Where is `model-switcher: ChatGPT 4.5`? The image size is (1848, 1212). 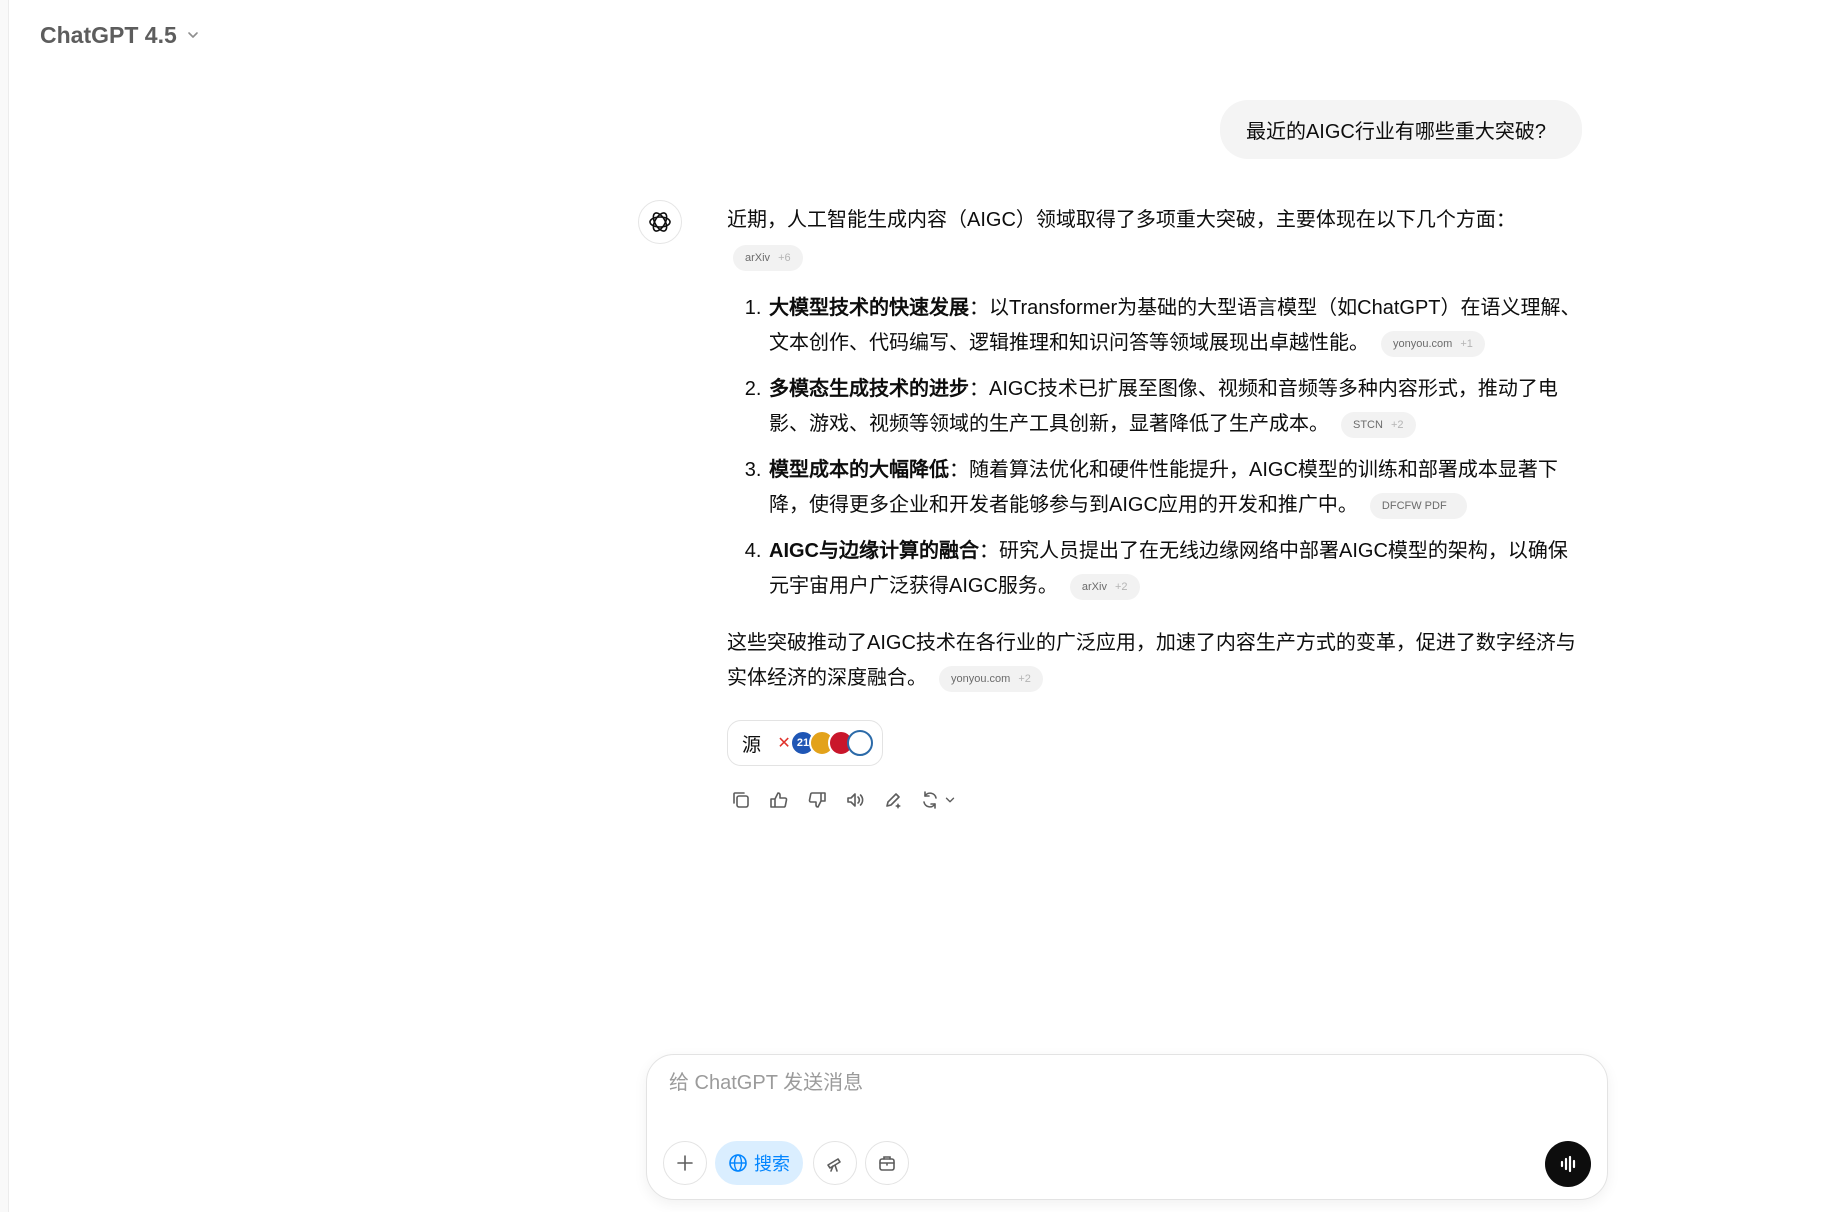 model-switcher: ChatGPT 4.5 is located at coordinates (120, 35).